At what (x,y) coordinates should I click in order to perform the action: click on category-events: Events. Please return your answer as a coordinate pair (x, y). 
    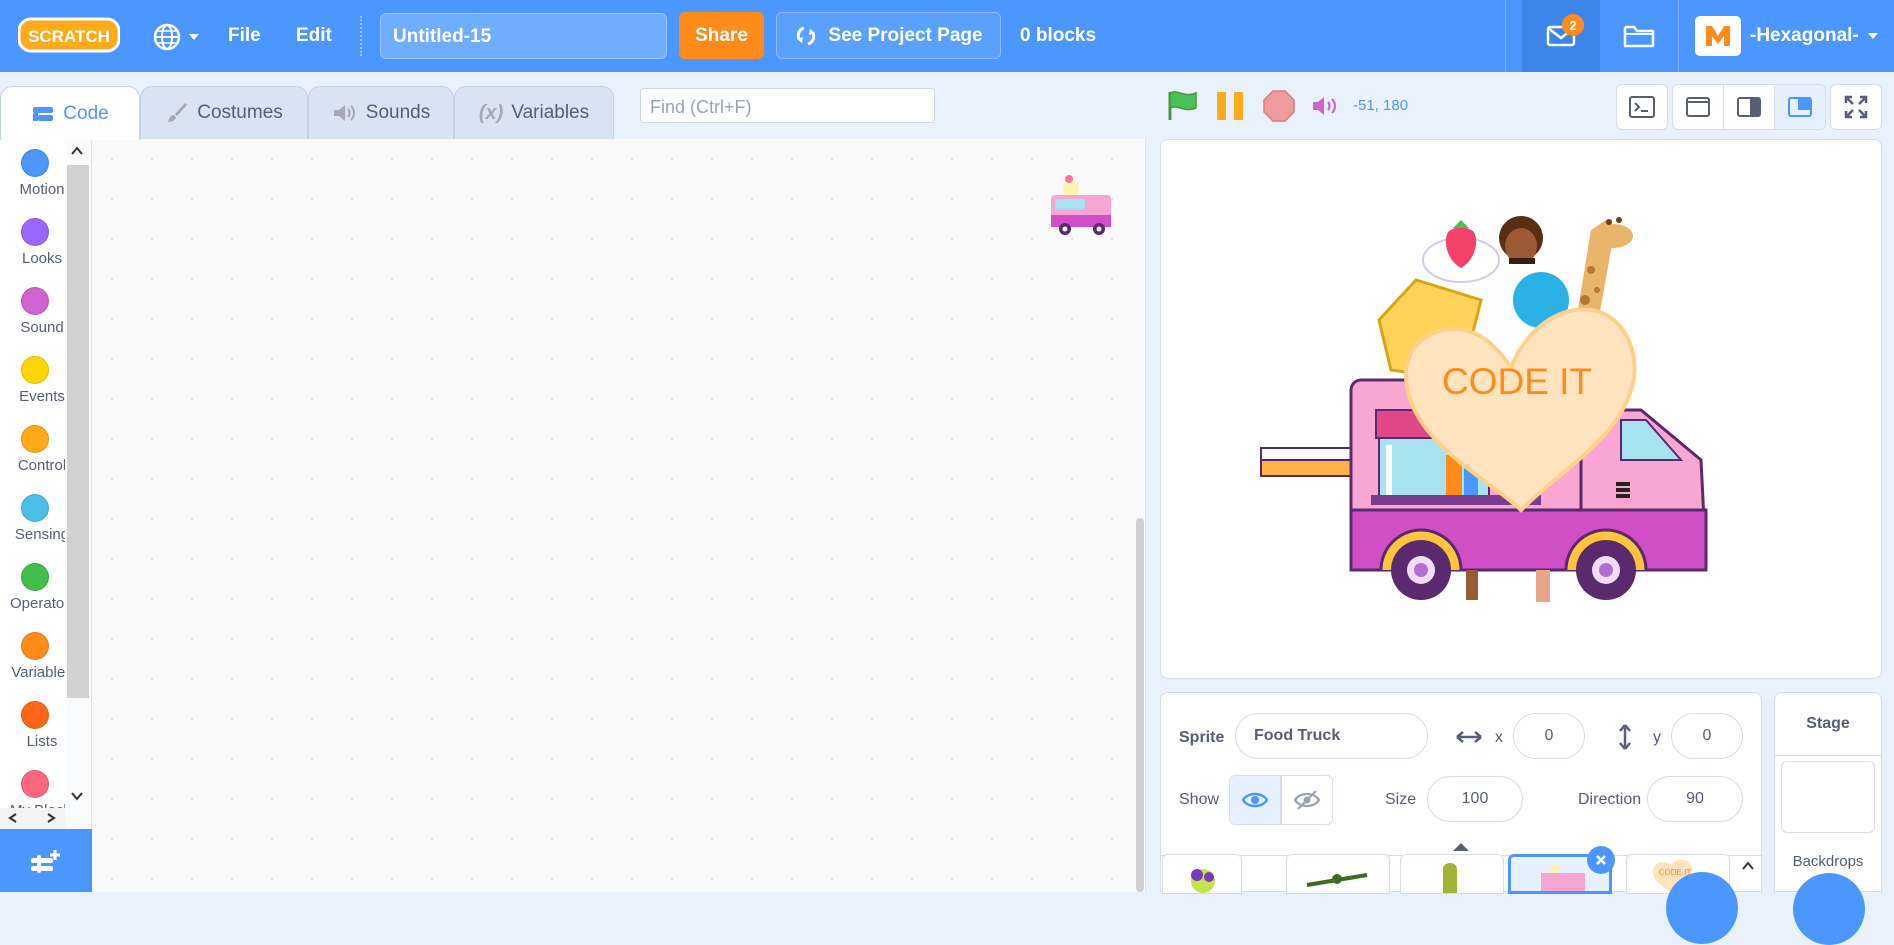
    Looking at the image, I should click on (35, 380).